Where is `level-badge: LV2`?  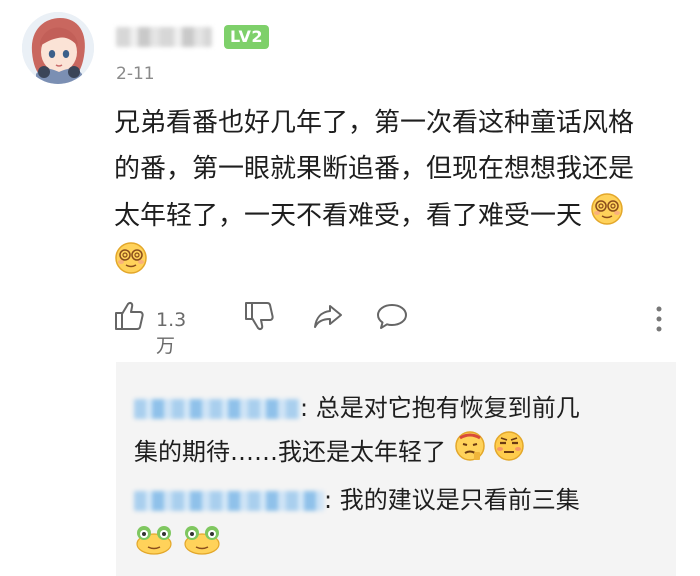 level-badge: LV2 is located at coordinates (247, 37).